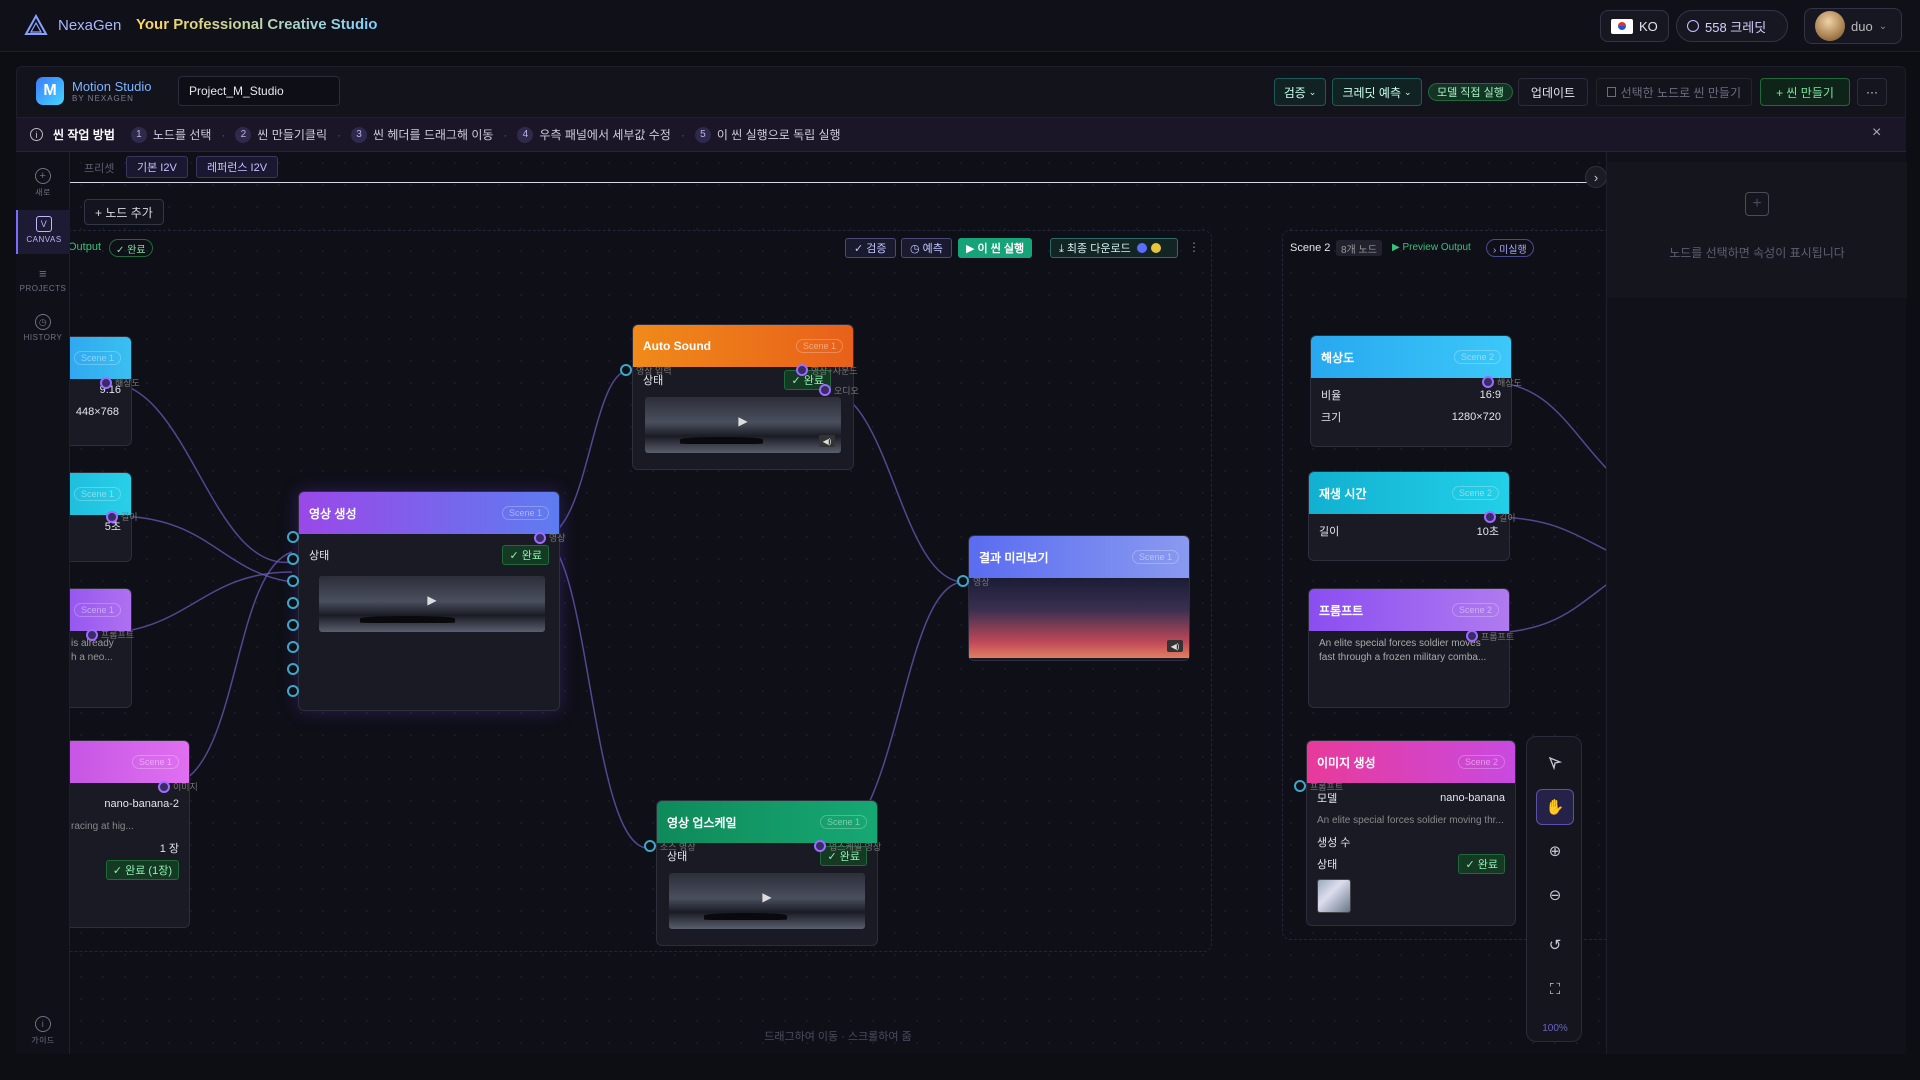  I want to click on credits-badge: 558 크레딧, so click(1732, 26).